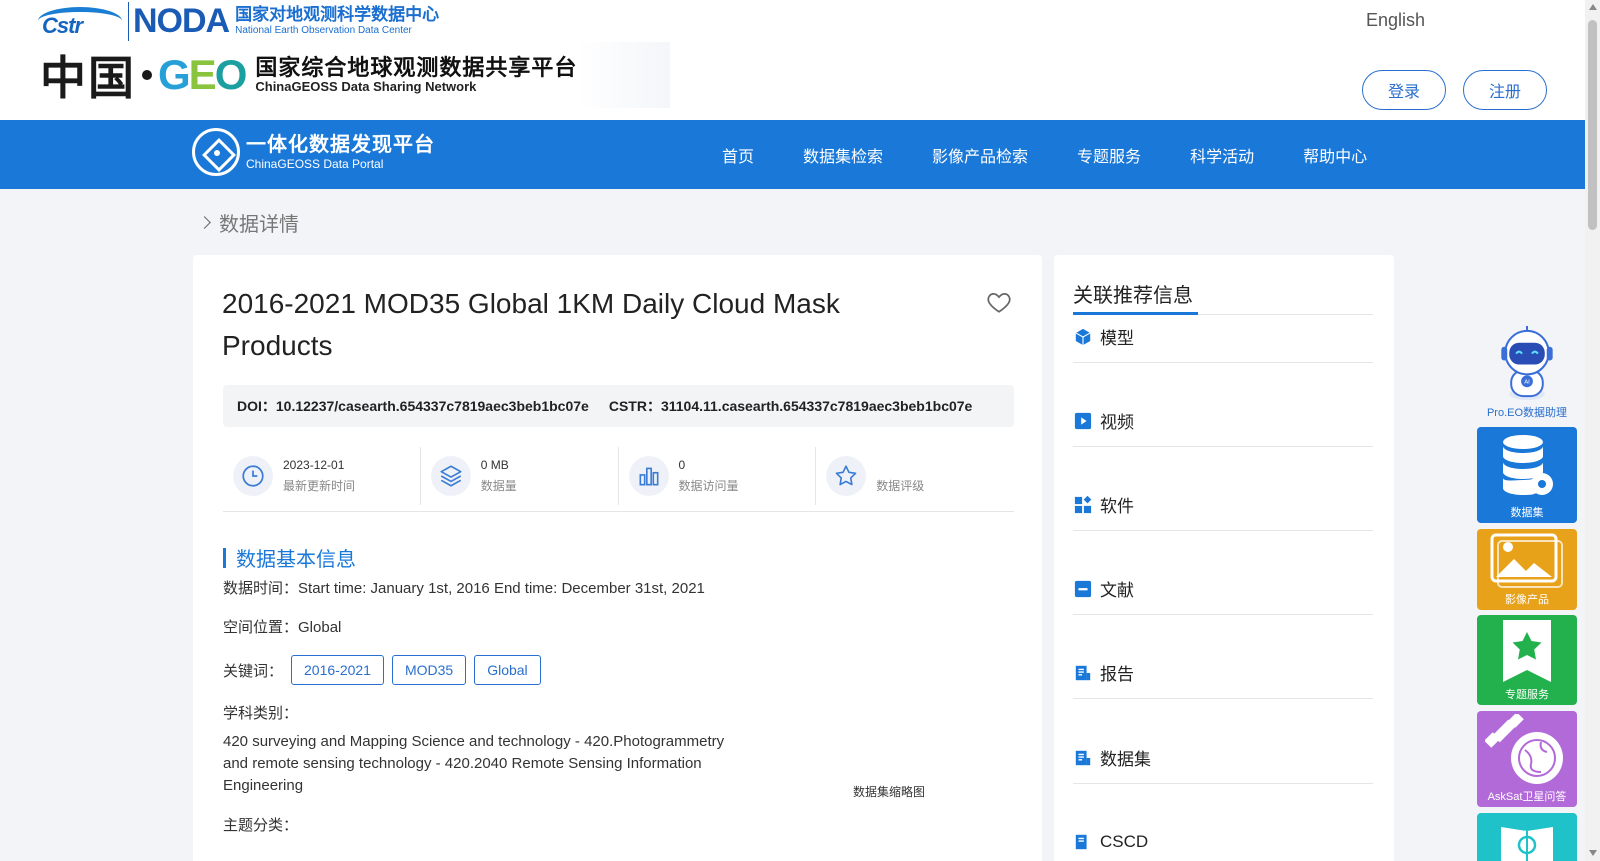 Image resolution: width=1600 pixels, height=861 pixels. I want to click on stat-value: 2023-12-01, so click(314, 465).